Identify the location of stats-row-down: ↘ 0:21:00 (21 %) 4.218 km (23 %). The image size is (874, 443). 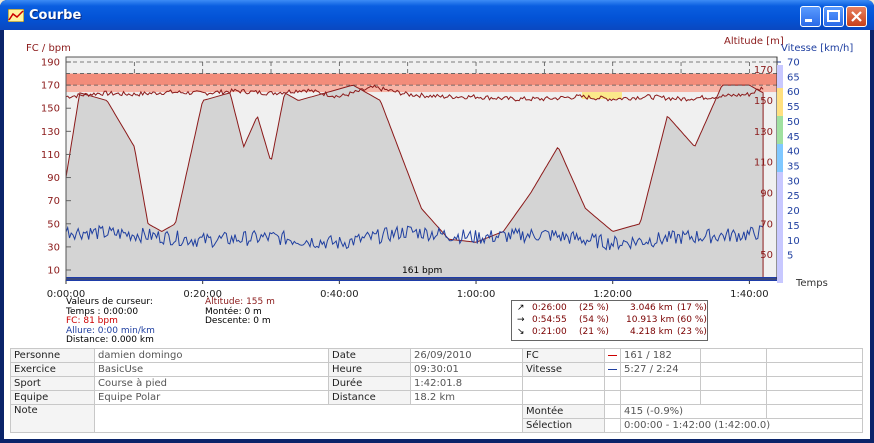
(612, 332).